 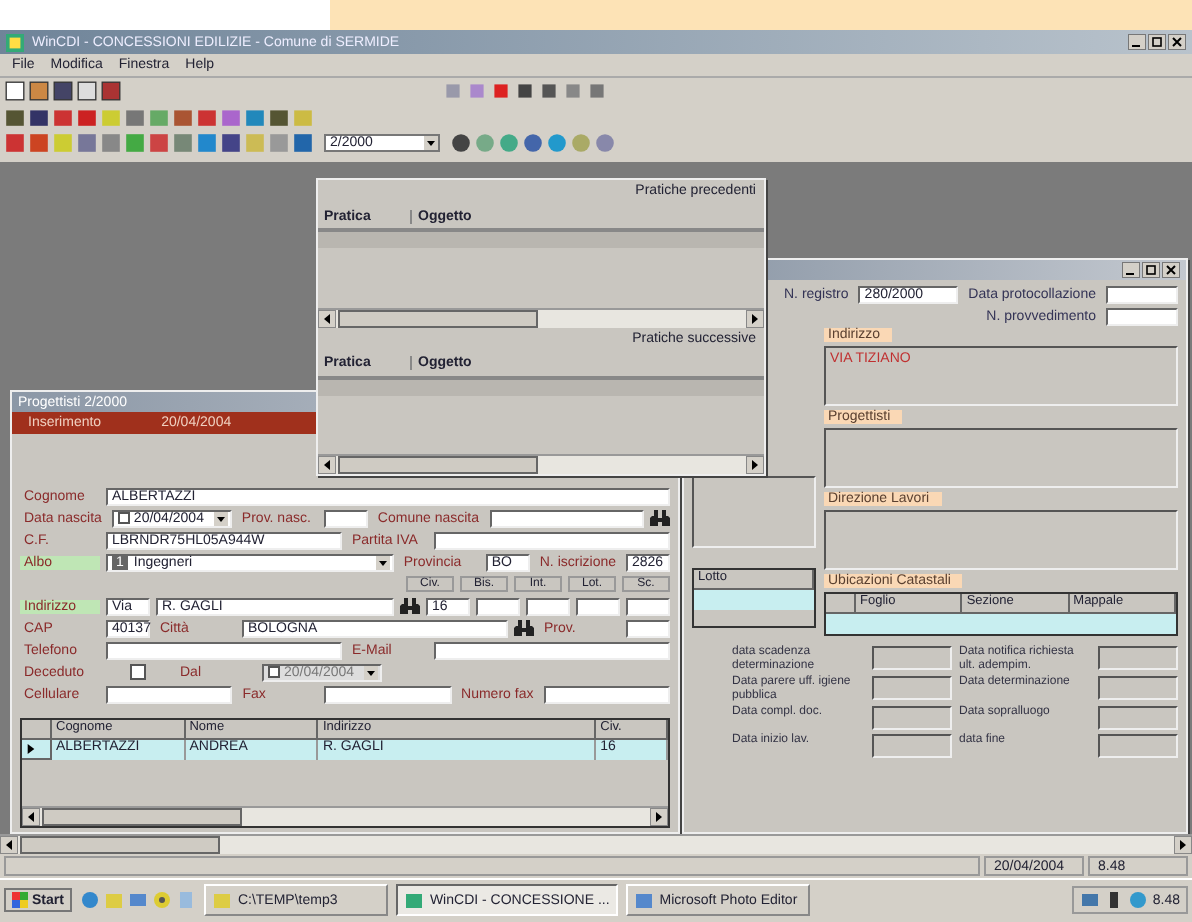 What do you see at coordinates (20, 900) in the screenshot?
I see `flag-icon` at bounding box center [20, 900].